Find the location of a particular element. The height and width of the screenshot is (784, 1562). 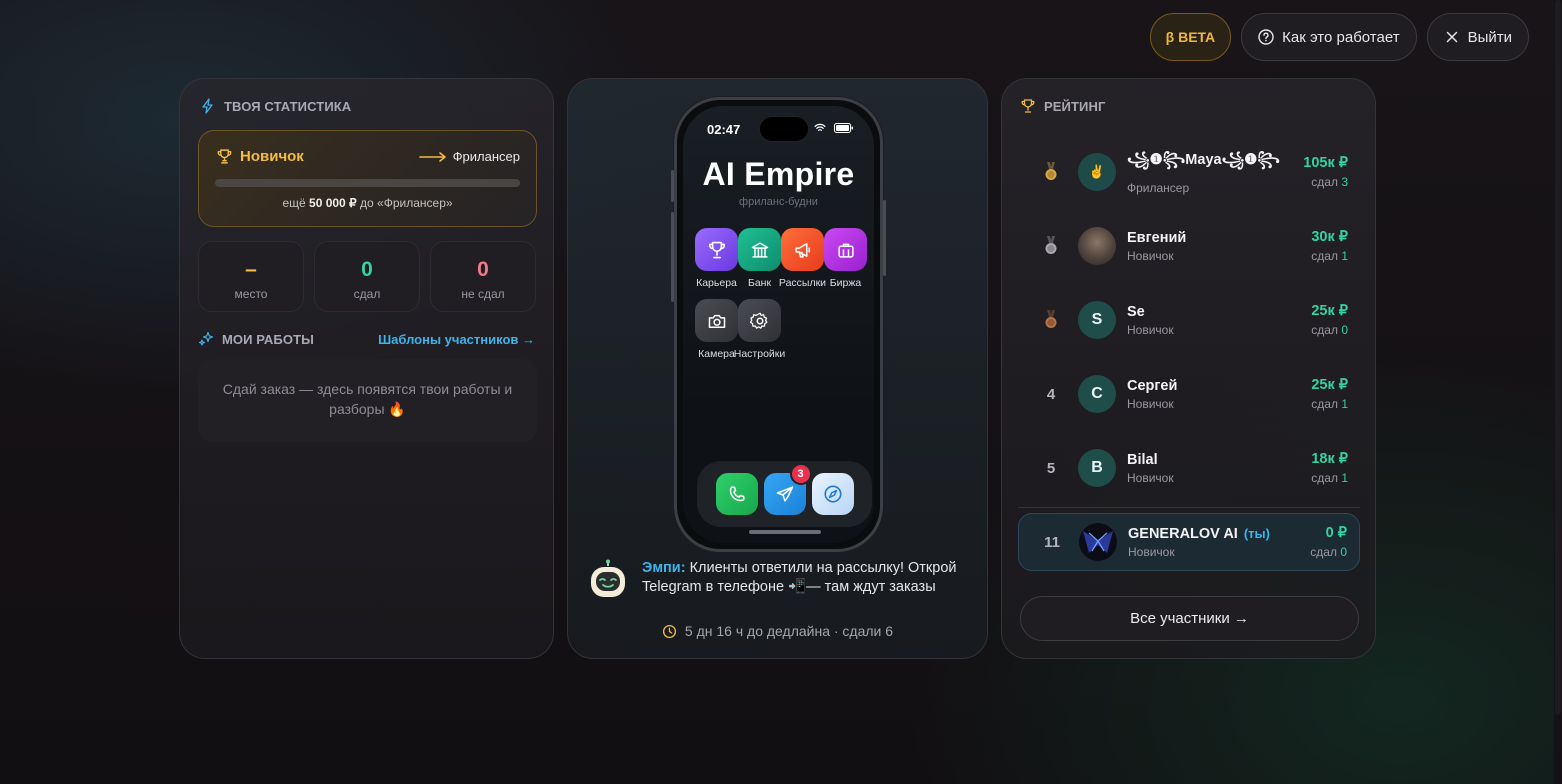

next-level-label: Фрилансер is located at coordinates (486, 156).